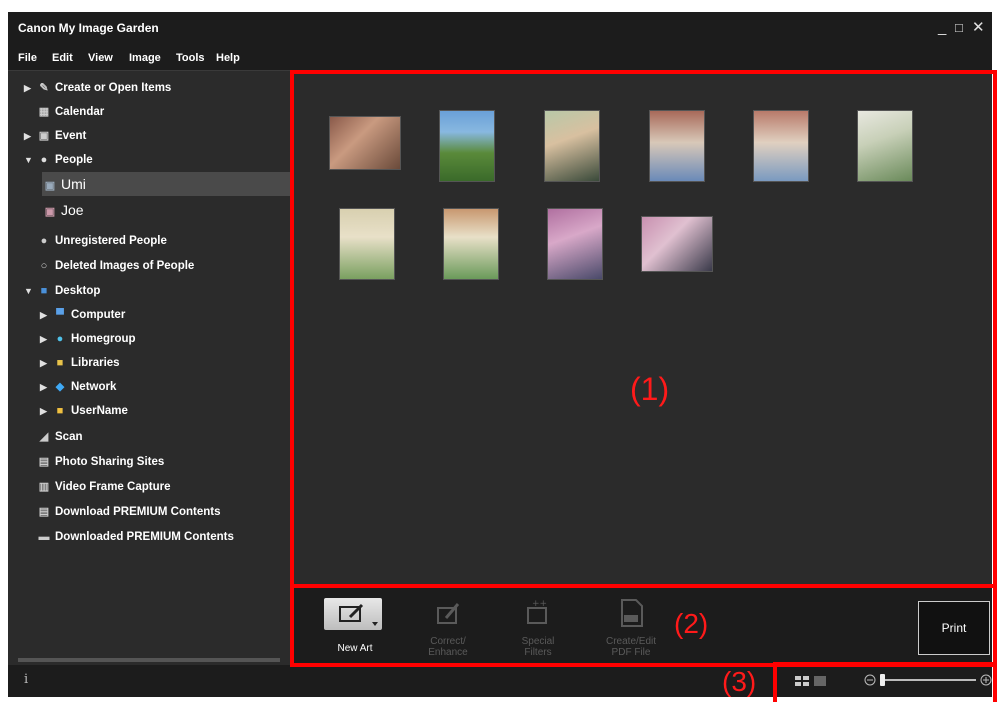 The width and height of the screenshot is (997, 702). I want to click on menu-tools: Tools, so click(190, 58).